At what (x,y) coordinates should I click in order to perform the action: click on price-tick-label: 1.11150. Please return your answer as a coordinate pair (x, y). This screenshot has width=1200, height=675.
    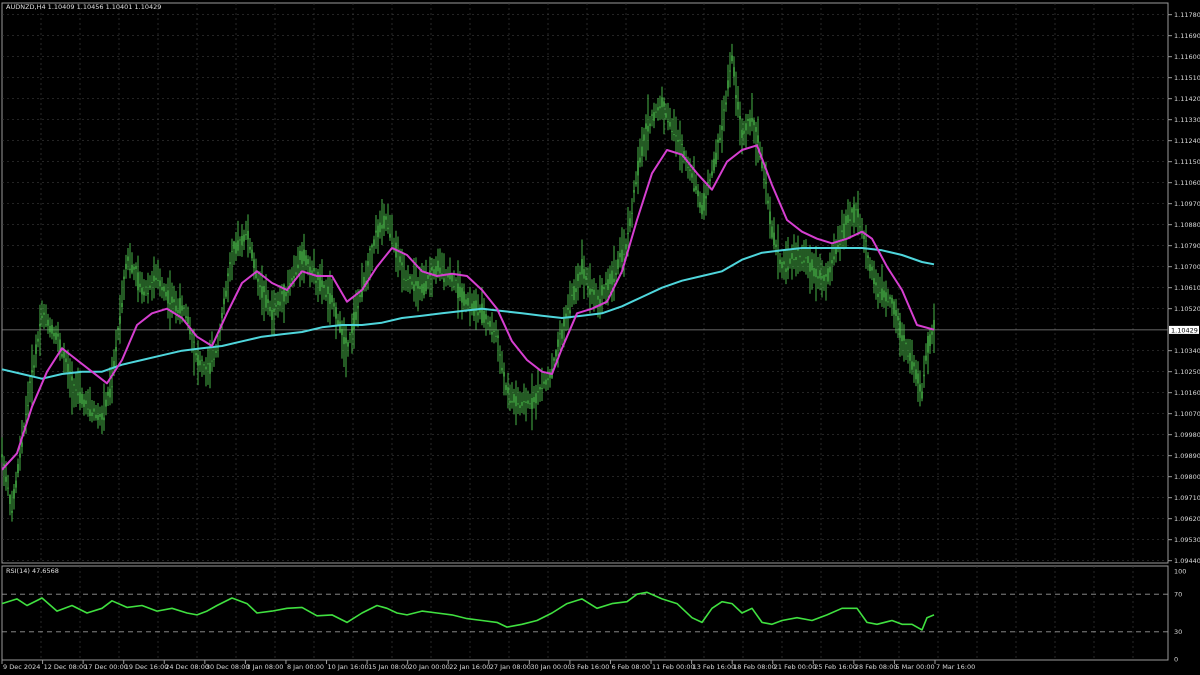
    Looking at the image, I should click on (1187, 162).